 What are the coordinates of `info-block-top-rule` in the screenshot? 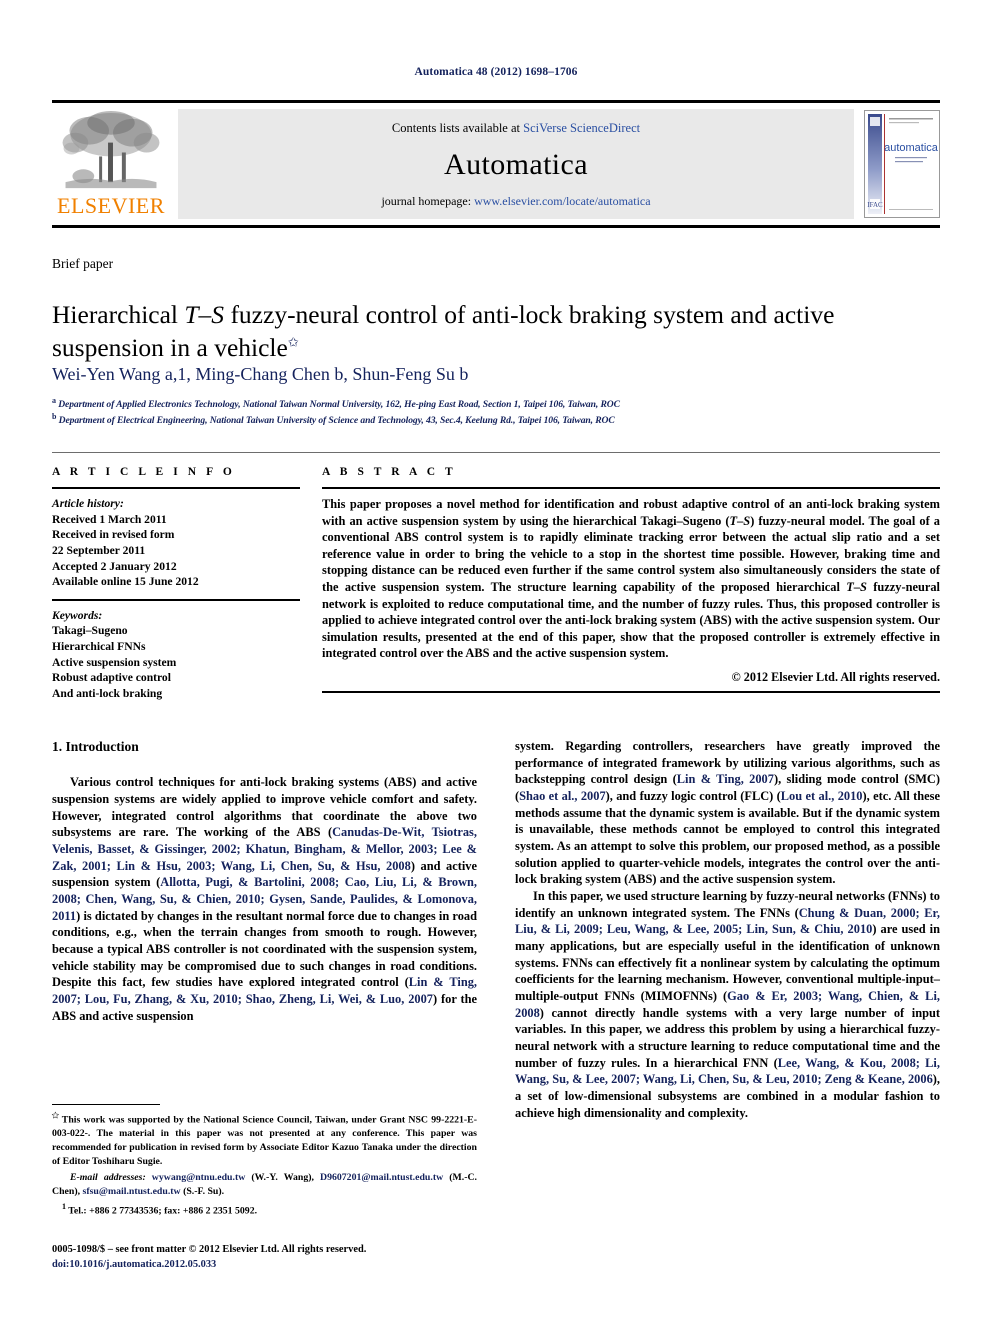 It's located at (496, 452).